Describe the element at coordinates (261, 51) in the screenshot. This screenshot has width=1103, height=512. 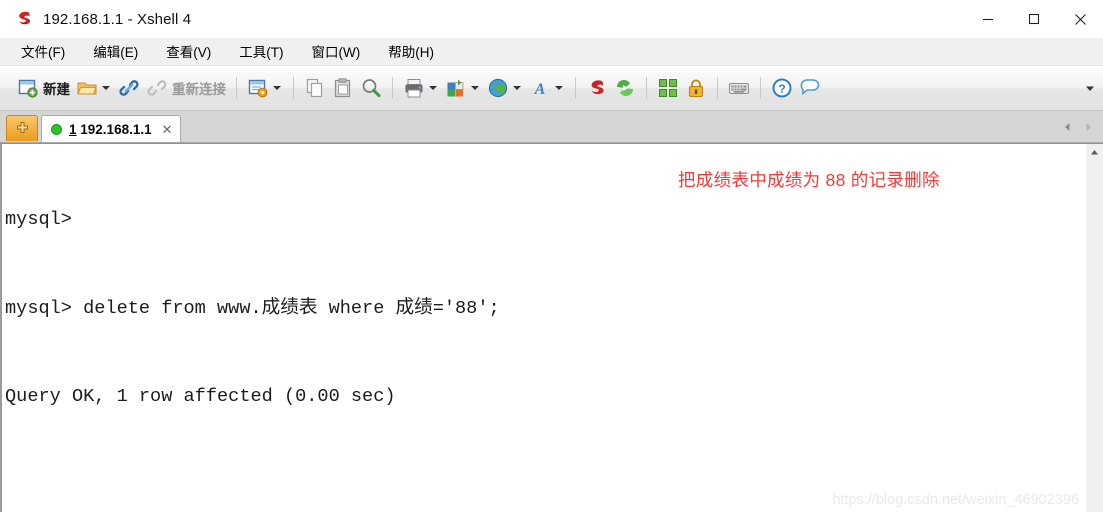
I see `menu-item-tools: 工具(T)` at that location.